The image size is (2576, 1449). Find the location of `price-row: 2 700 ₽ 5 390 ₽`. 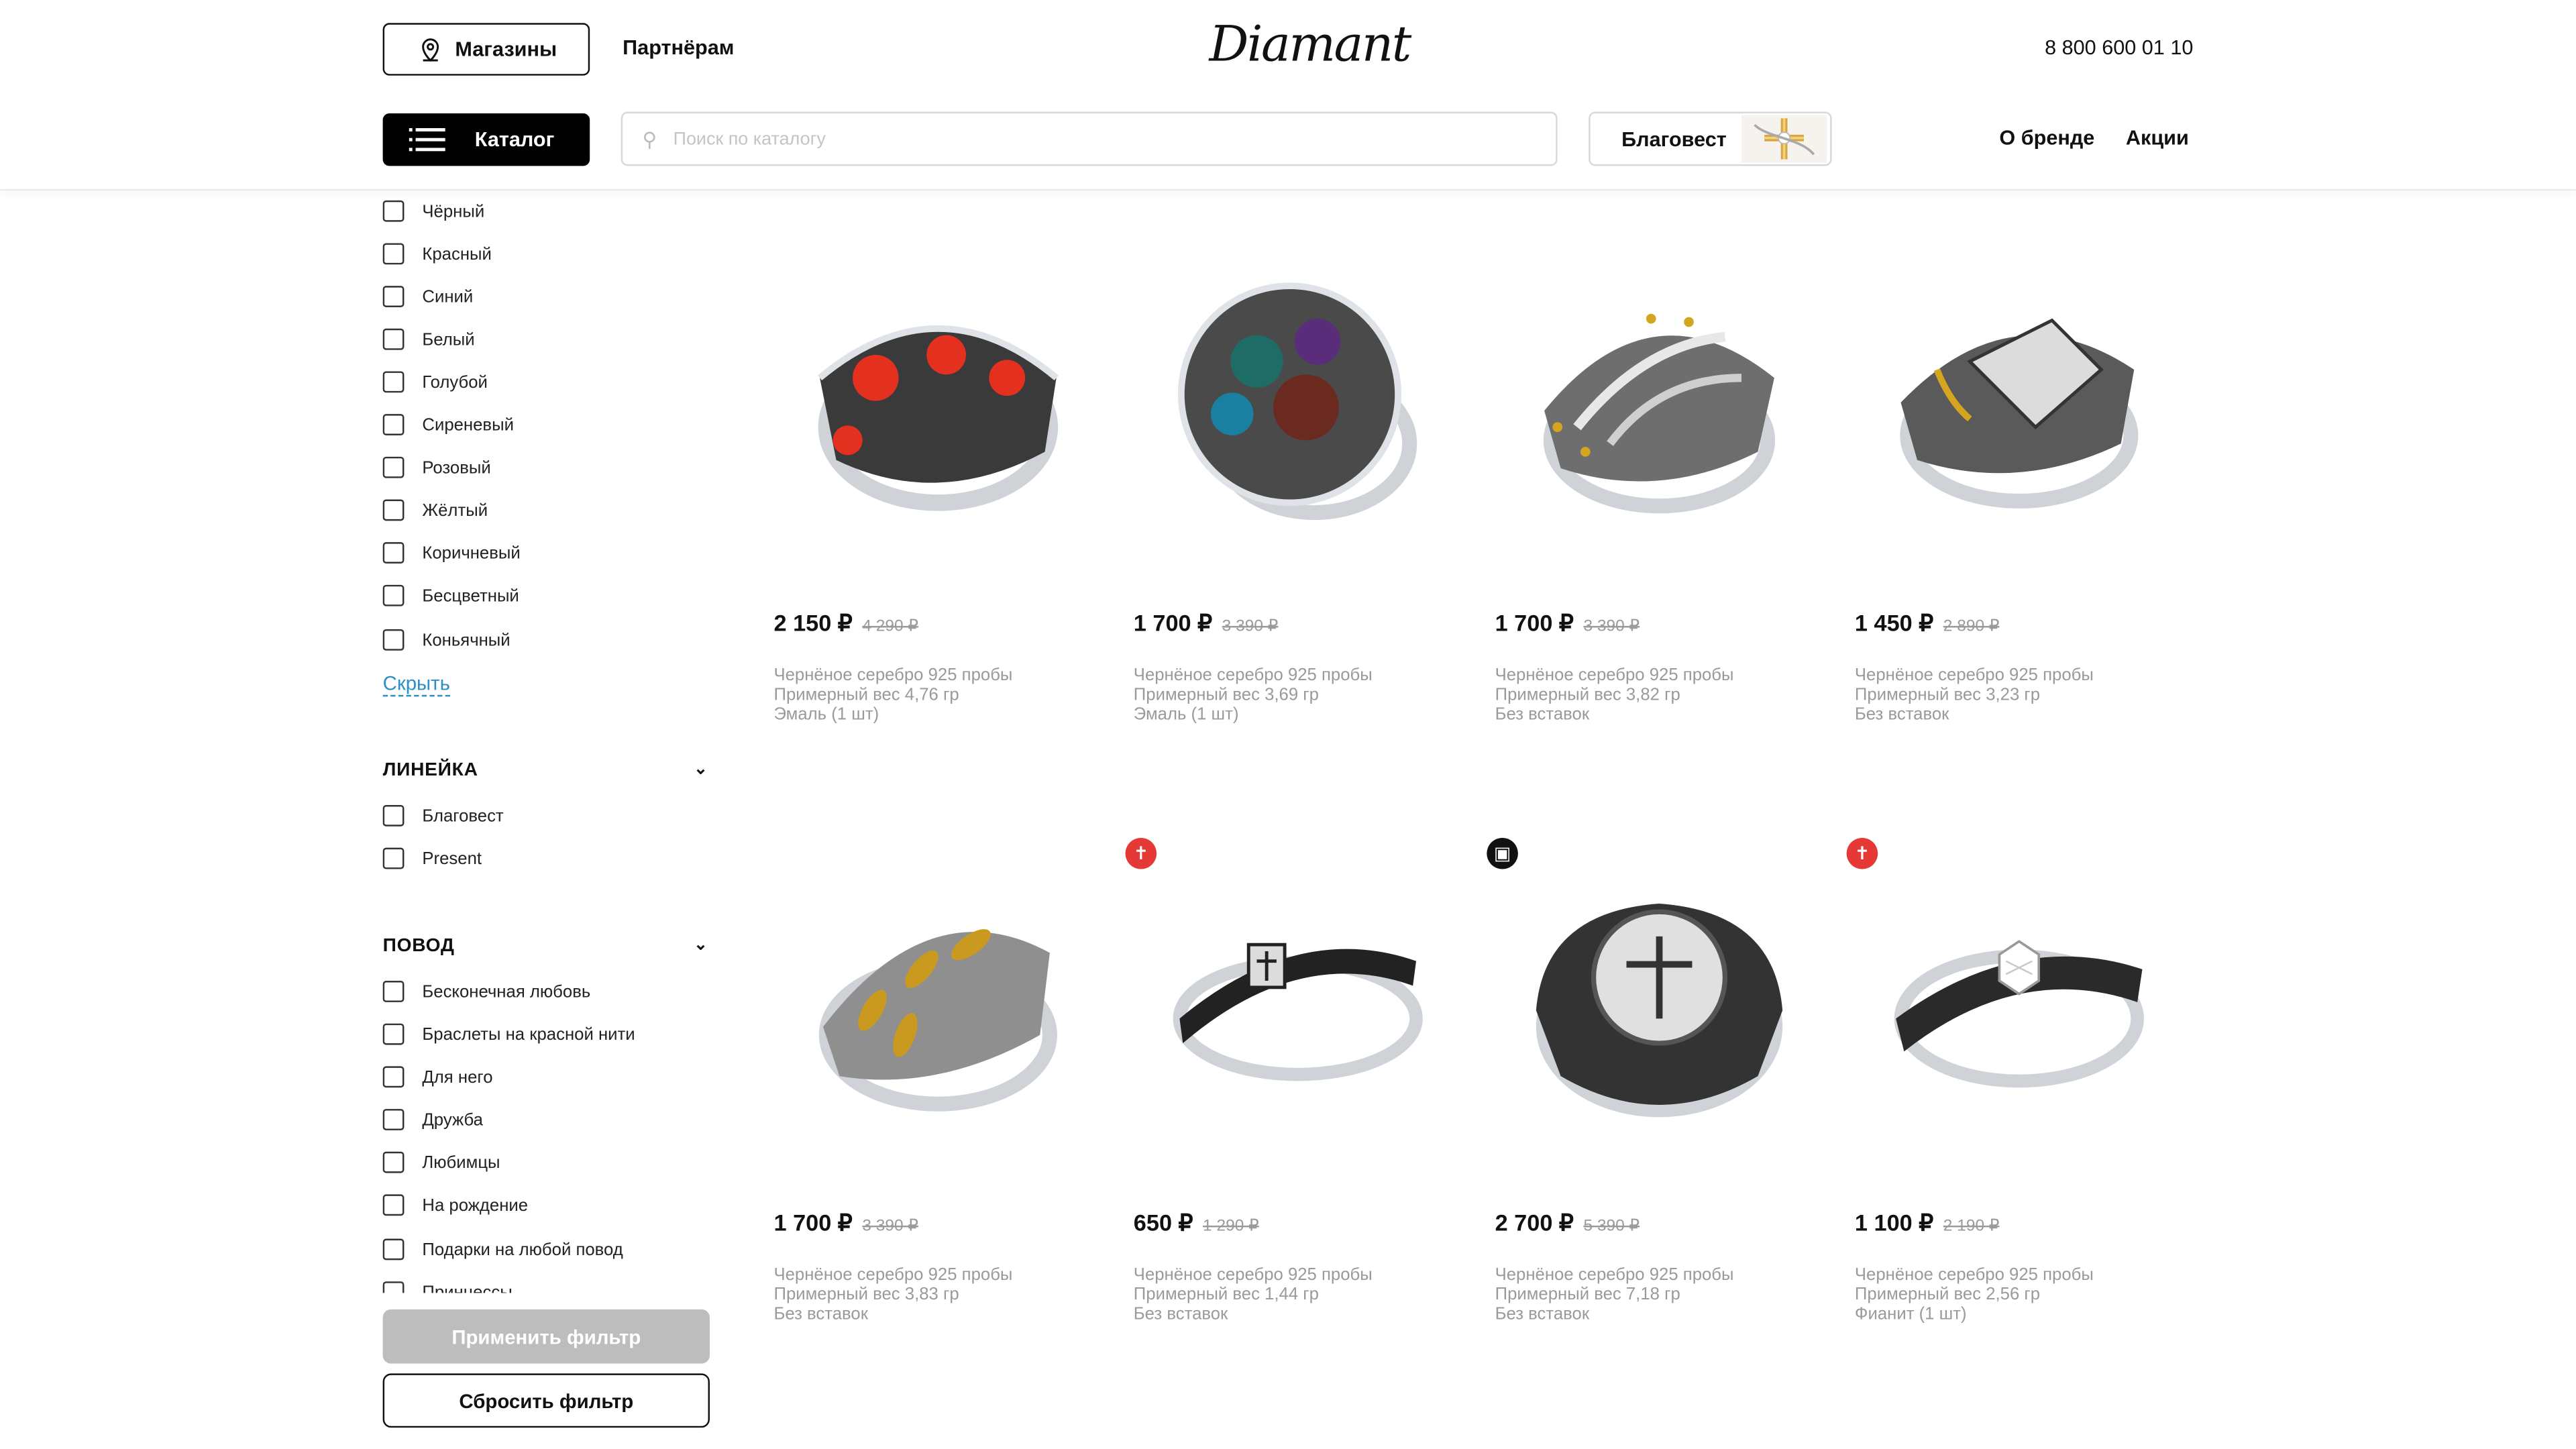

price-row: 2 700 ₽ 5 390 ₽ is located at coordinates (1567, 1223).